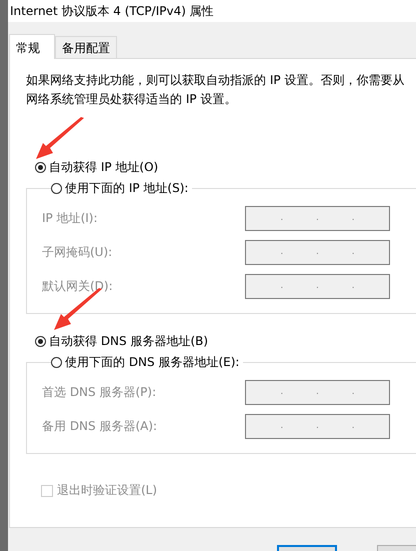 The width and height of the screenshot is (416, 551). What do you see at coordinates (78, 252) in the screenshot?
I see `field-label: 子网掩码(U):` at bounding box center [78, 252].